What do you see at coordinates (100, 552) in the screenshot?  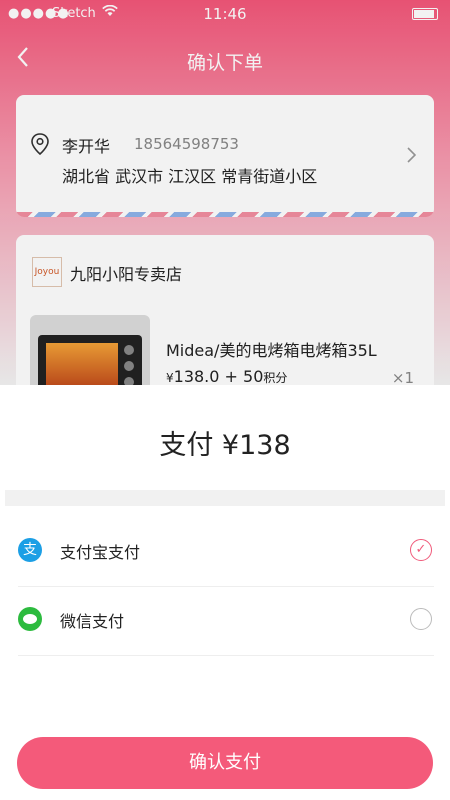 I see `payment-option-label: 支付宝支付` at bounding box center [100, 552].